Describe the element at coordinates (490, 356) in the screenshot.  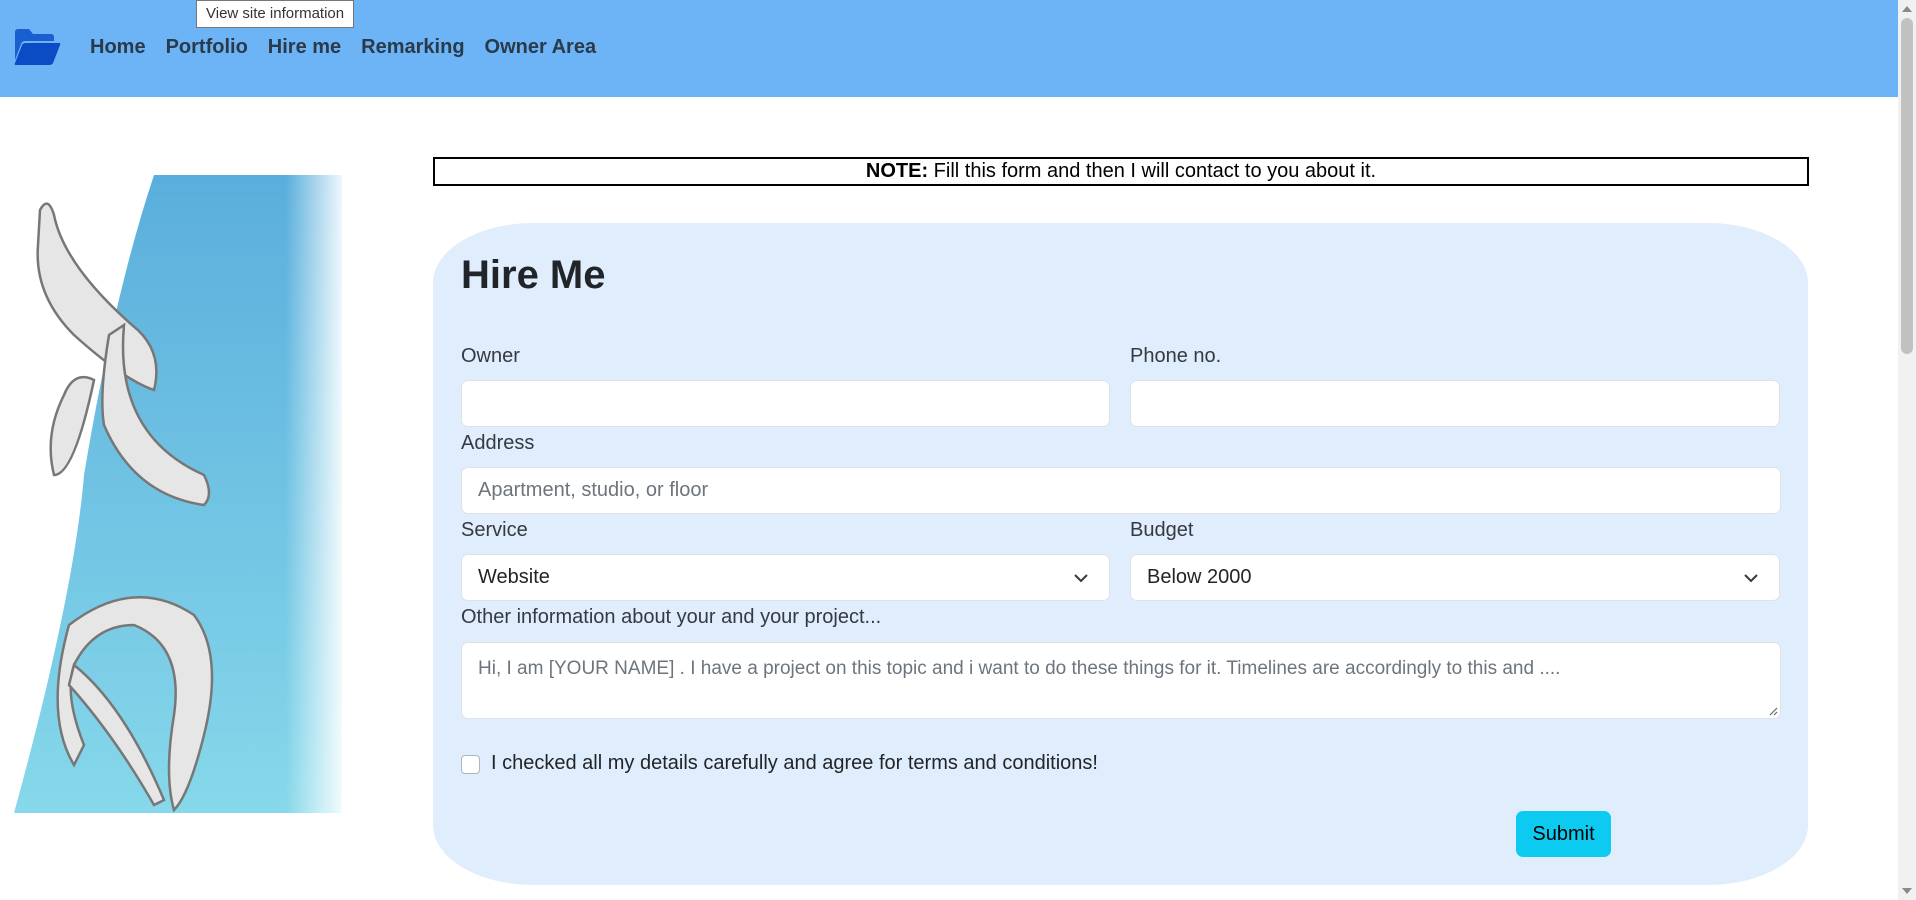
I see `owner-label: Owner` at that location.